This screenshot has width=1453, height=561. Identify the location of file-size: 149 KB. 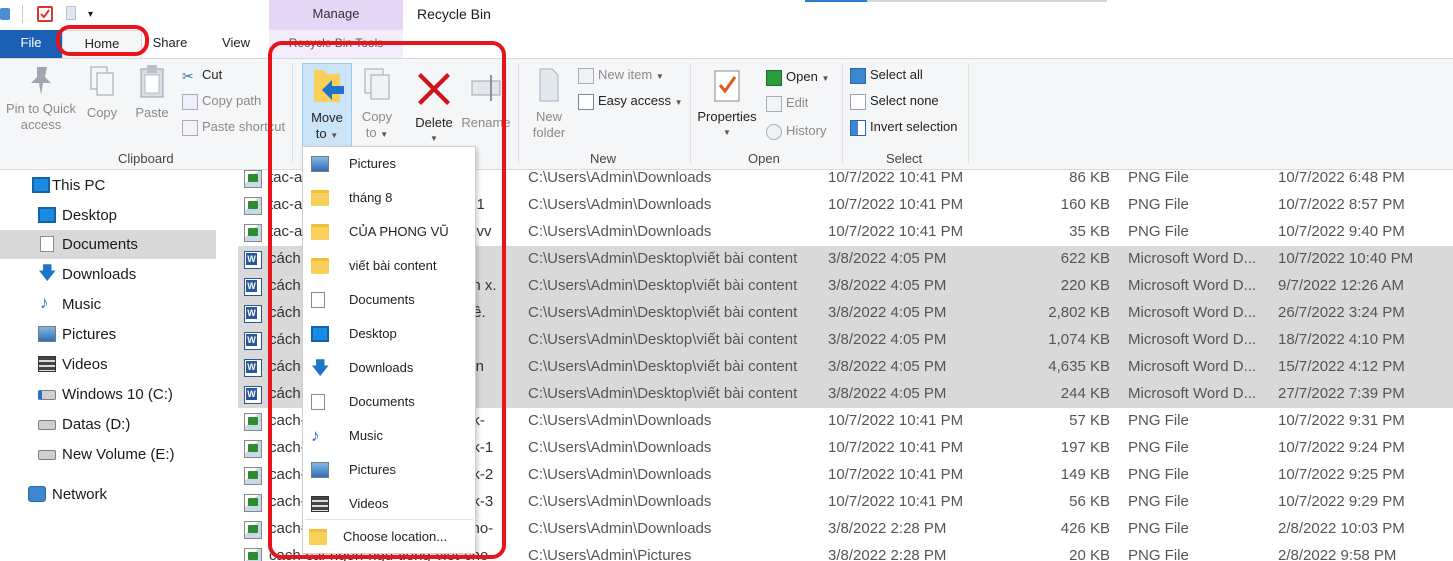
(1085, 474).